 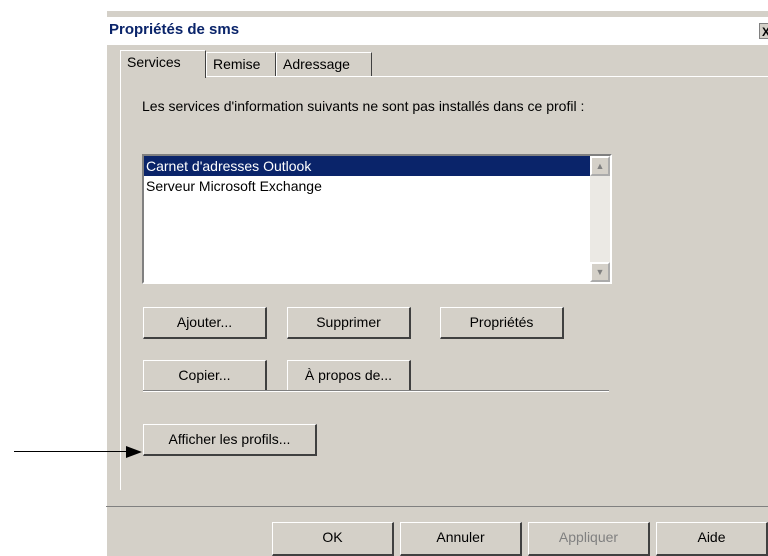 What do you see at coordinates (241, 64) in the screenshot?
I see `tab-remise: Remise` at bounding box center [241, 64].